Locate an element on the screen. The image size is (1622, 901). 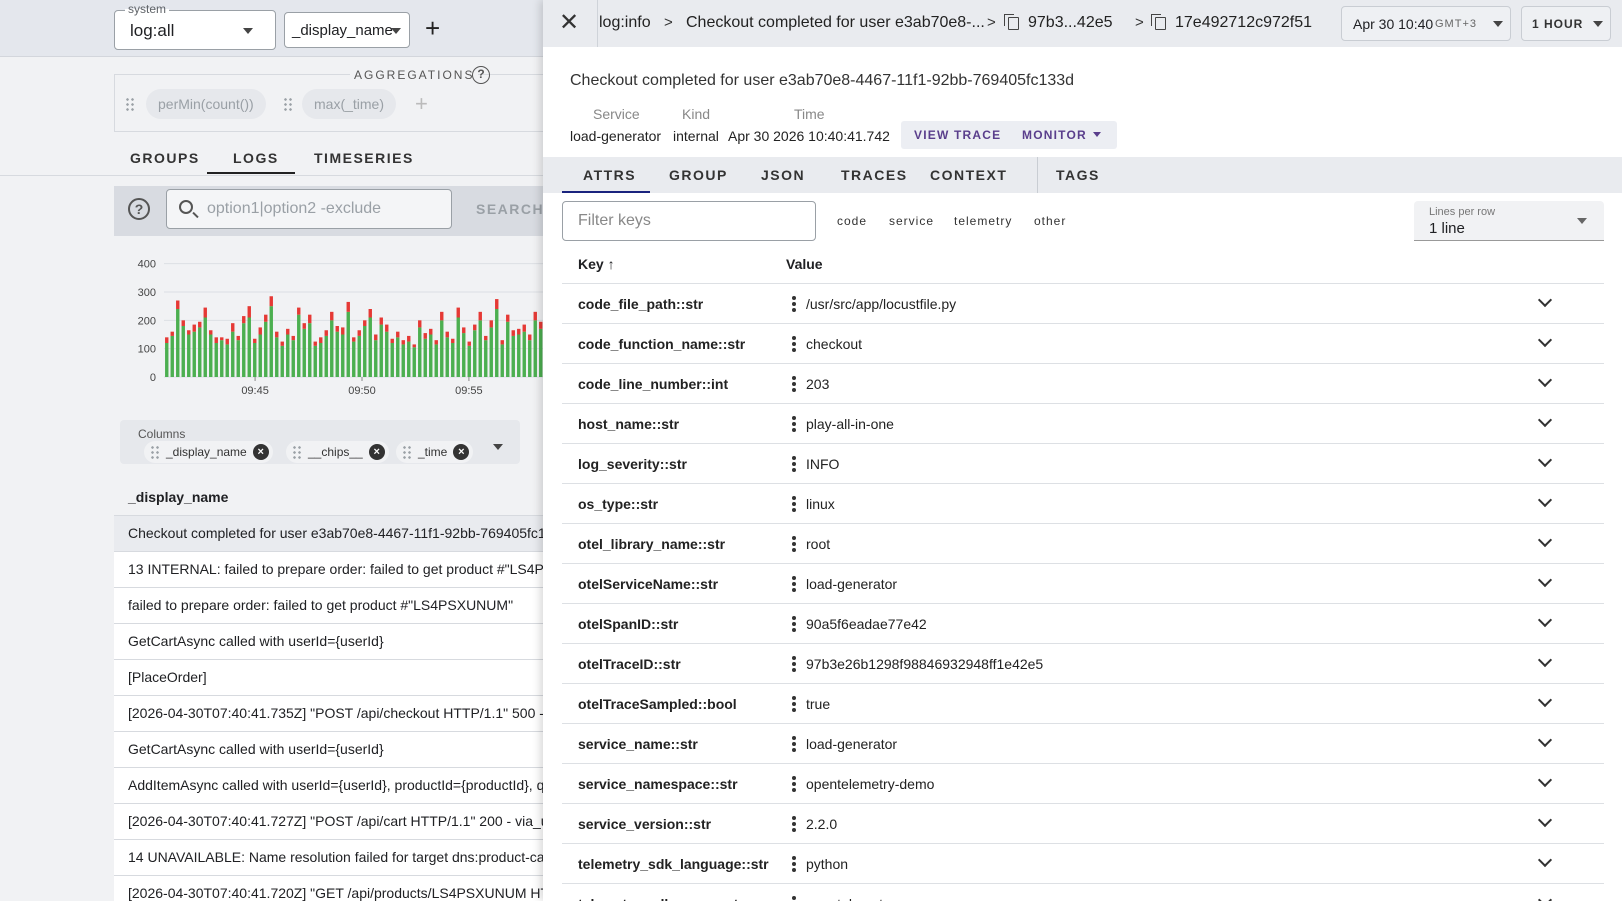
aggregation-chip: max(_time) is located at coordinates (349, 104).